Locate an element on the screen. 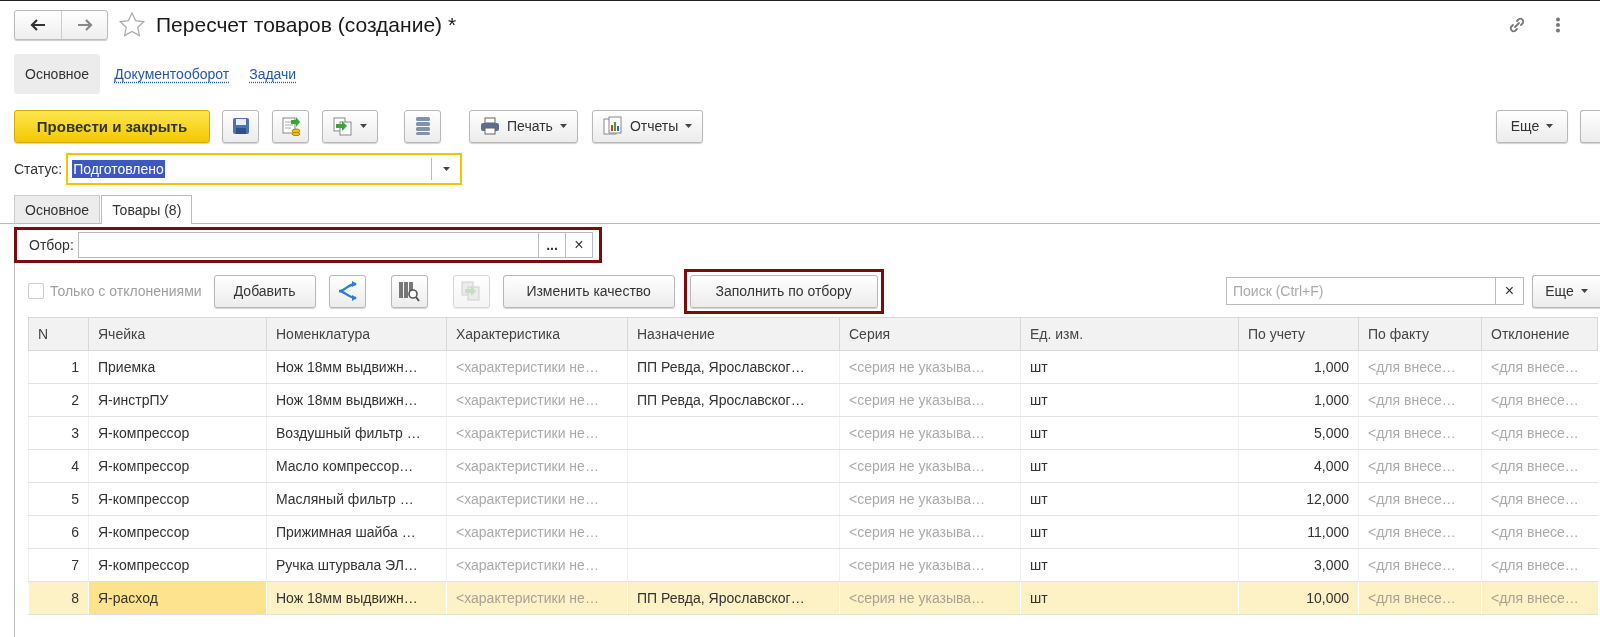 Image resolution: width=1600 pixels, height=637 pixels. fill-by-filter-button: Заполнить по отбору is located at coordinates (783, 291).